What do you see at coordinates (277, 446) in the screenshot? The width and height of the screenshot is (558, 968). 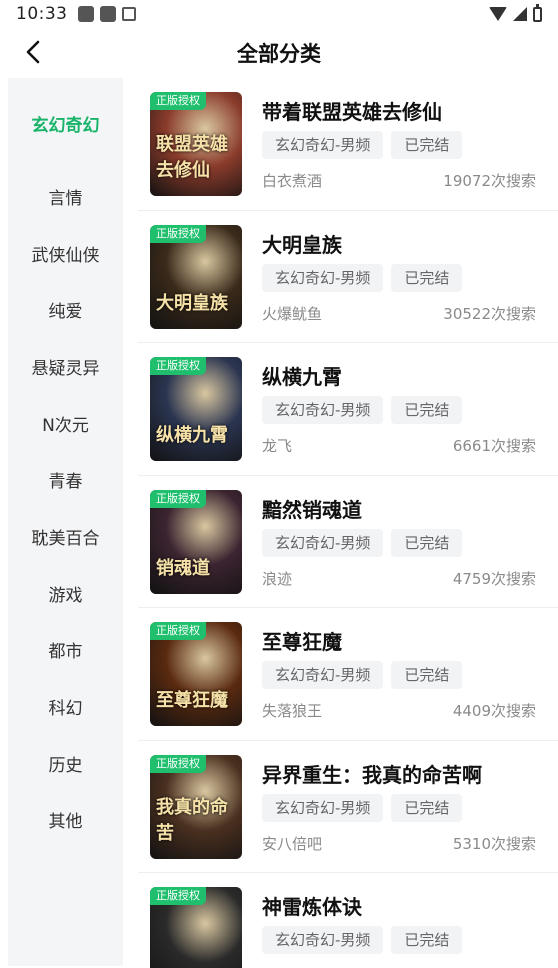 I see `book-author: 龙飞` at bounding box center [277, 446].